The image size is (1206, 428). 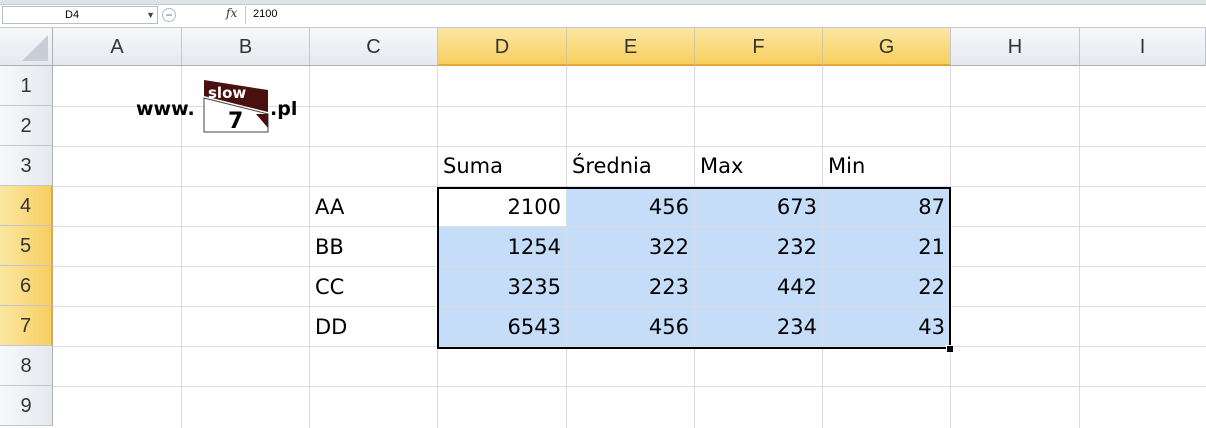 What do you see at coordinates (169, 15) in the screenshot?
I see `formula-bar-resize-icon` at bounding box center [169, 15].